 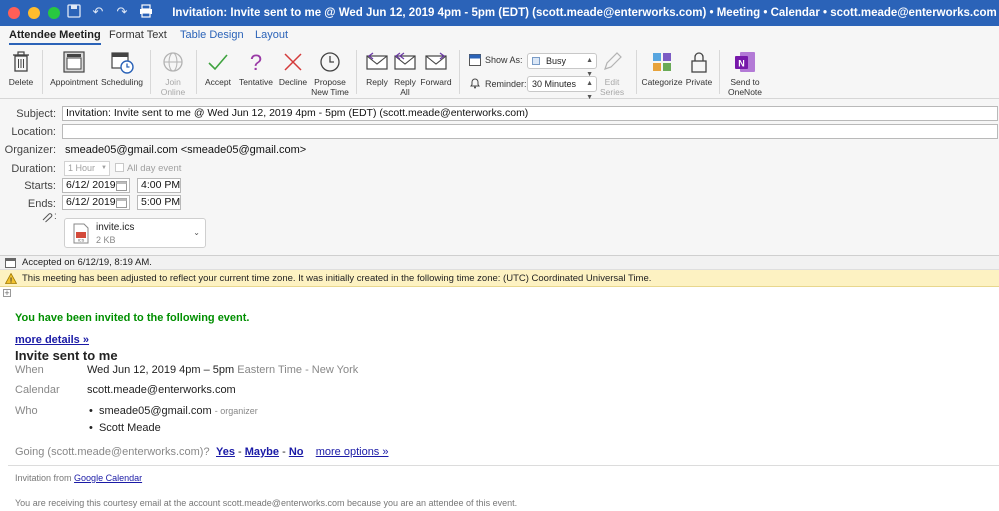 I want to click on end-time-field: 5:00 PM, so click(x=159, y=202).